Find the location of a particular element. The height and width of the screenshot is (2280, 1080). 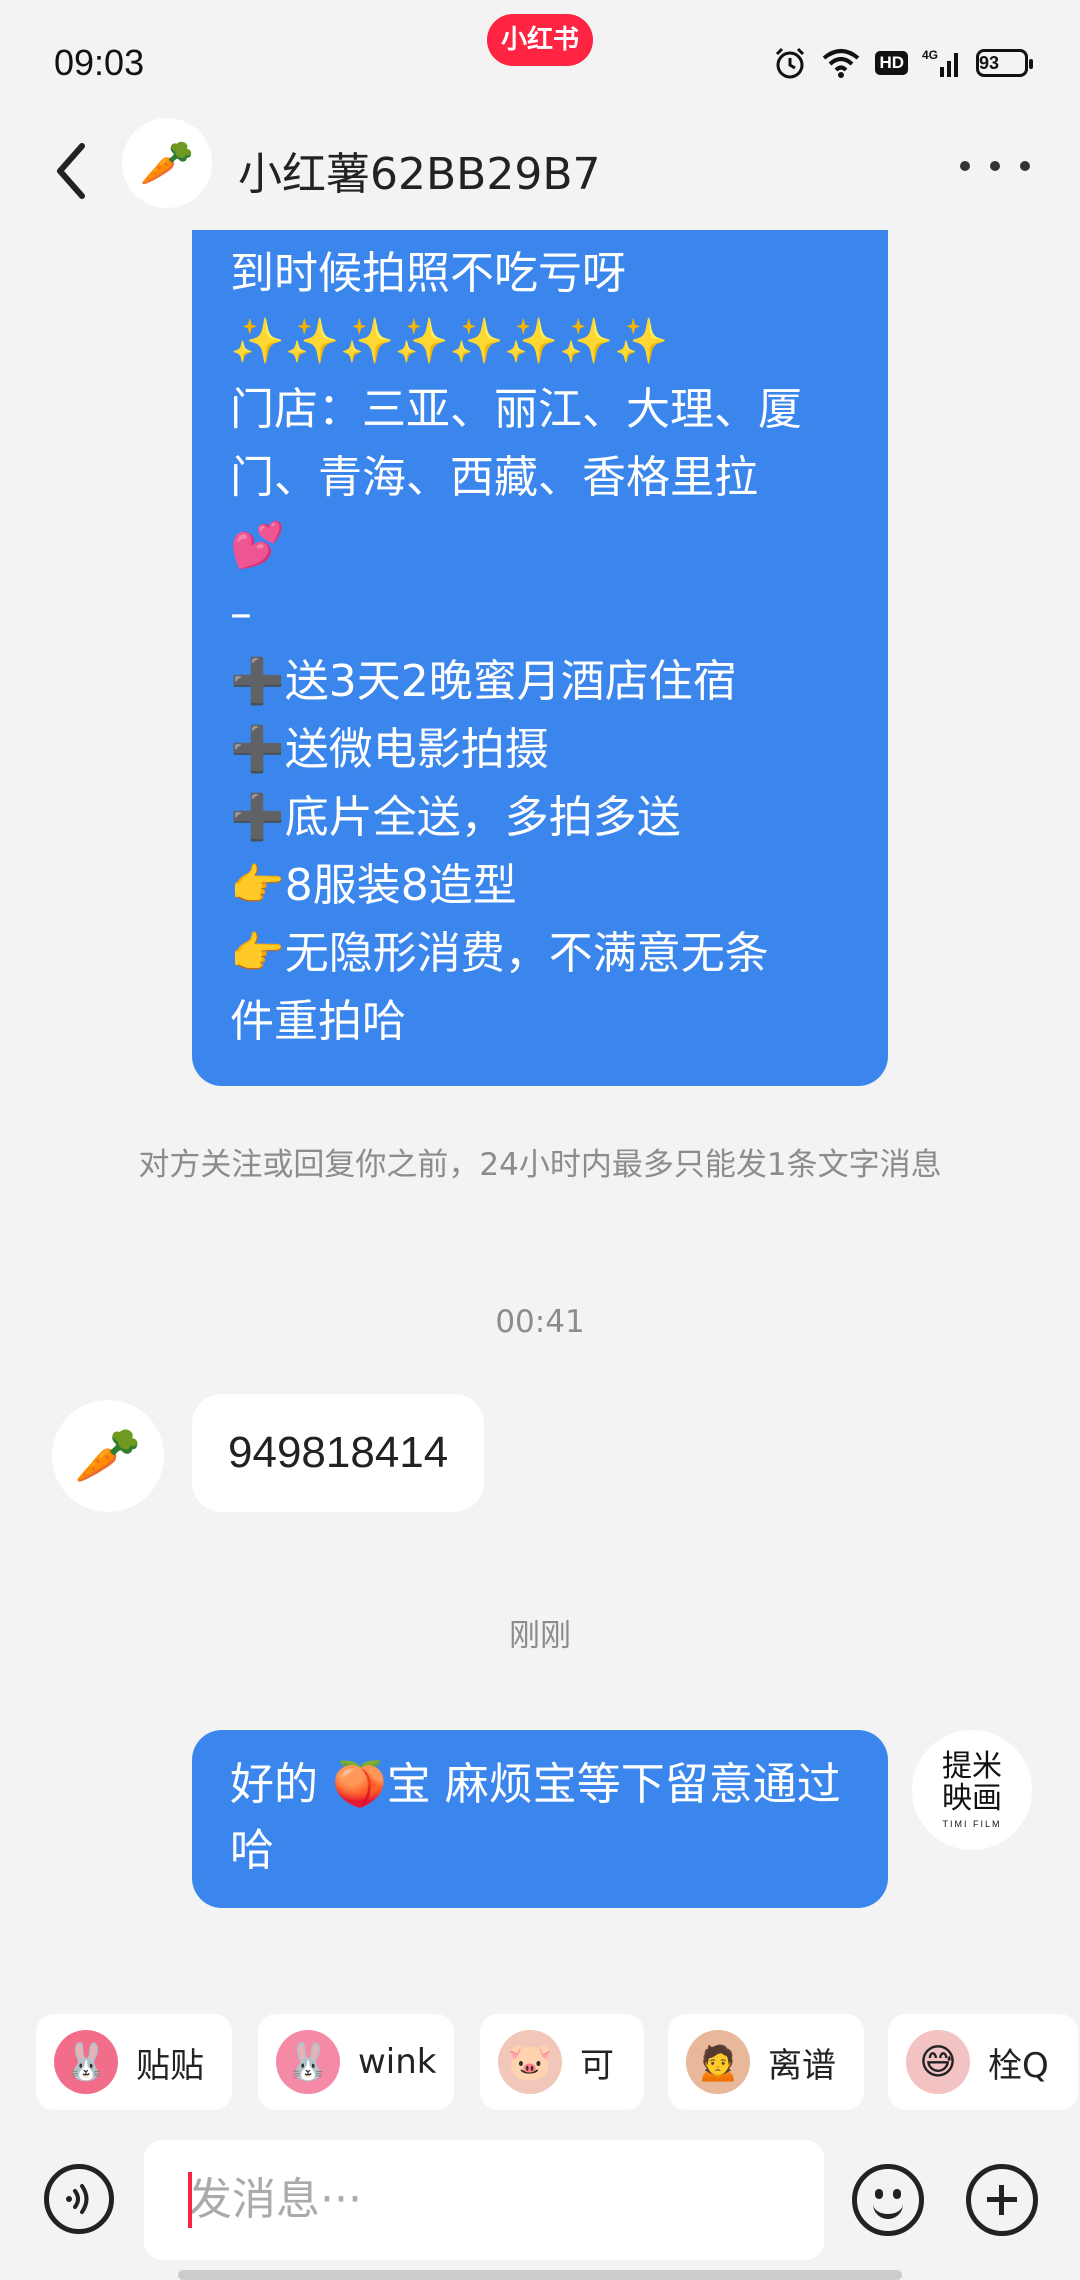

status-bar: 09:03 小红书 HD 4G 93 is located at coordinates (540, 60).